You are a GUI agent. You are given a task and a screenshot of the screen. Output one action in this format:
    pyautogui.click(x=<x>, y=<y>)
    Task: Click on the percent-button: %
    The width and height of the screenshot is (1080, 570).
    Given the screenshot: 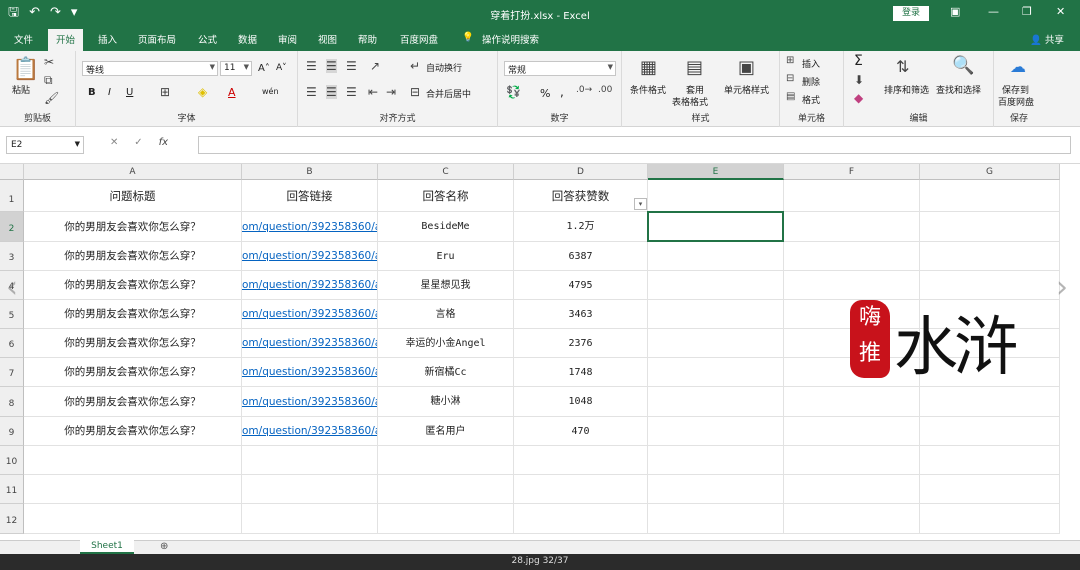 What is the action you would take?
    pyautogui.click(x=545, y=93)
    